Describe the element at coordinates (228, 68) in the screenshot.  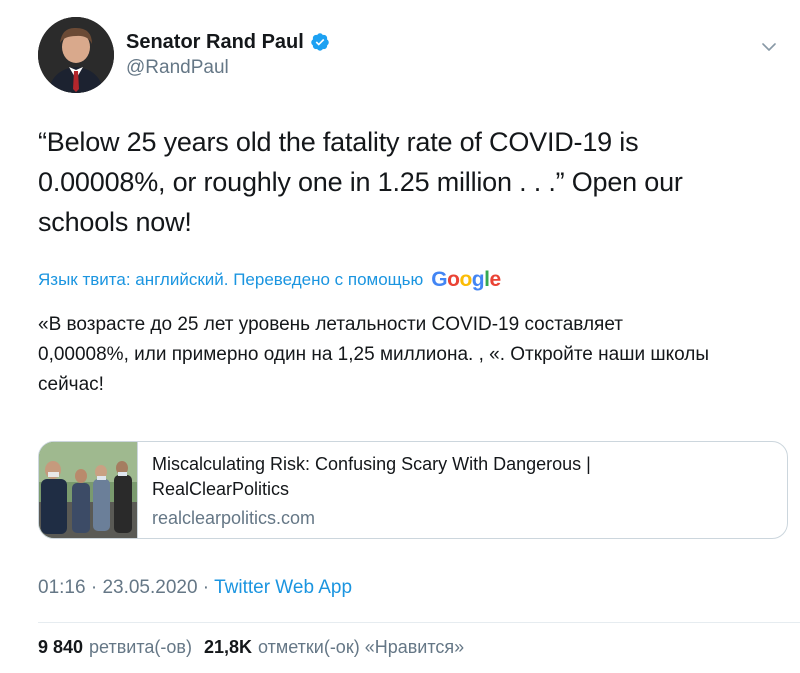
I see `user-handle: @RandPaul` at that location.